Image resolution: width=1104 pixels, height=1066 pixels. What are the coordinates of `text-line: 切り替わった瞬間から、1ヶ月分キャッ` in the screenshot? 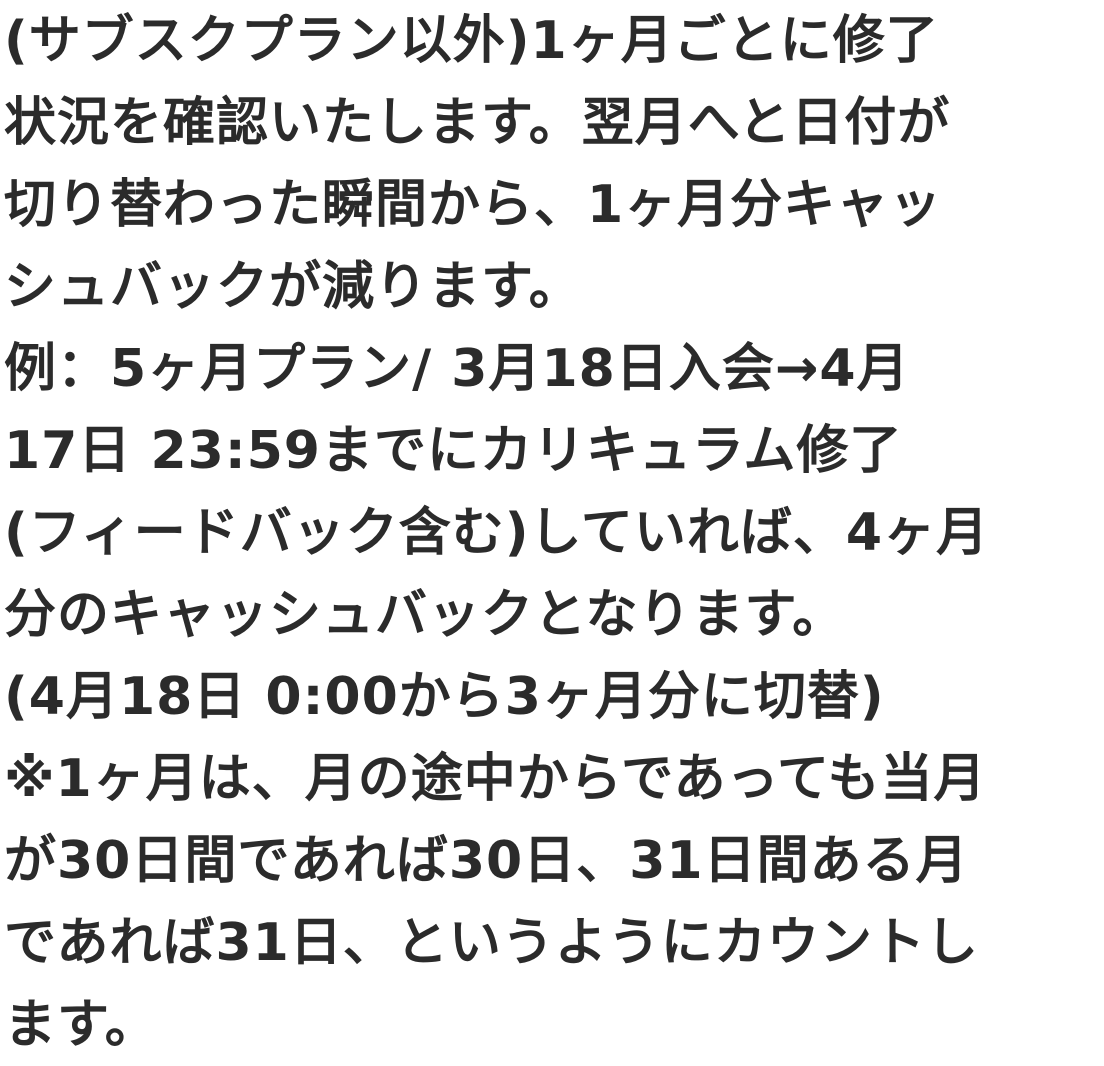 It's located at (473, 205).